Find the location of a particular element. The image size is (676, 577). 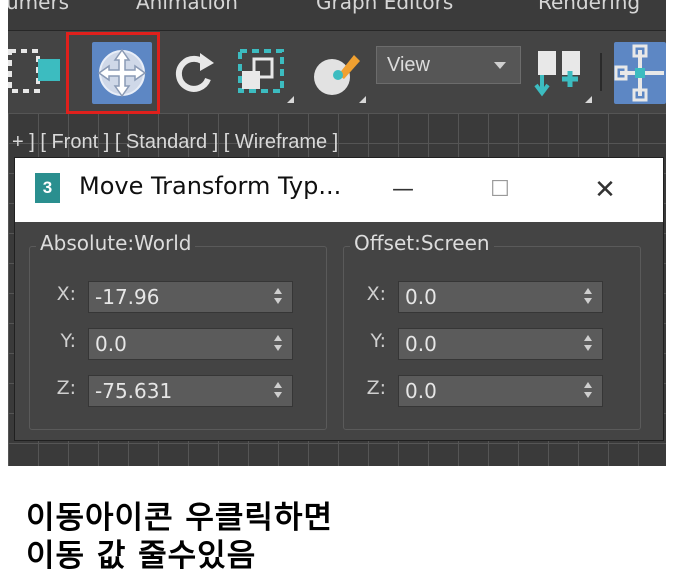

absolute-y-spinner: 0.0 is located at coordinates (190, 344).